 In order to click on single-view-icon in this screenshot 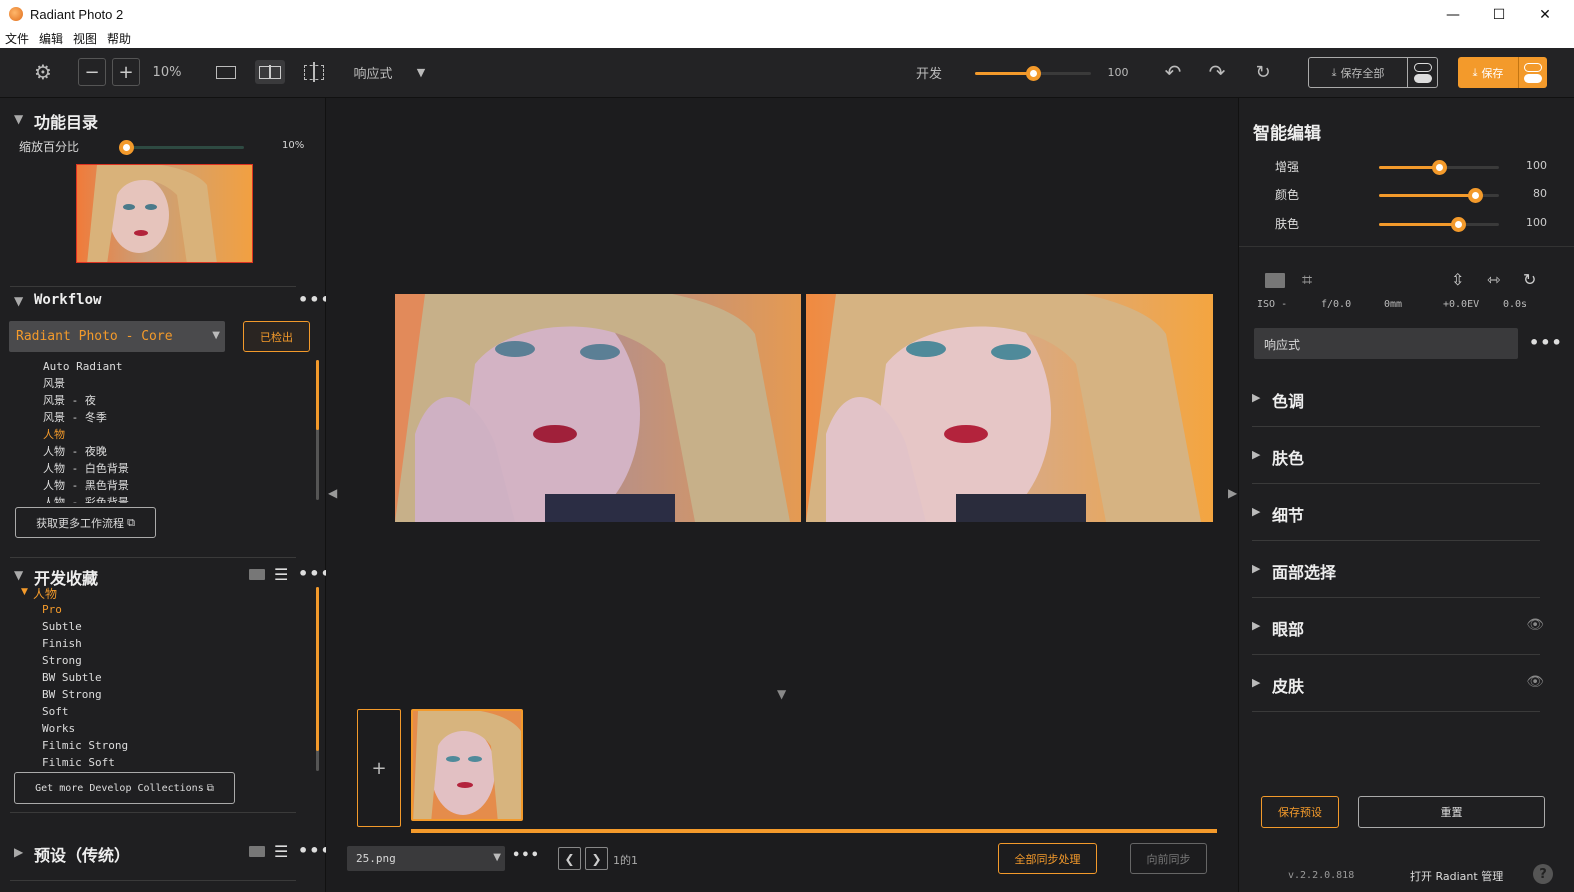, I will do `click(226, 72)`.